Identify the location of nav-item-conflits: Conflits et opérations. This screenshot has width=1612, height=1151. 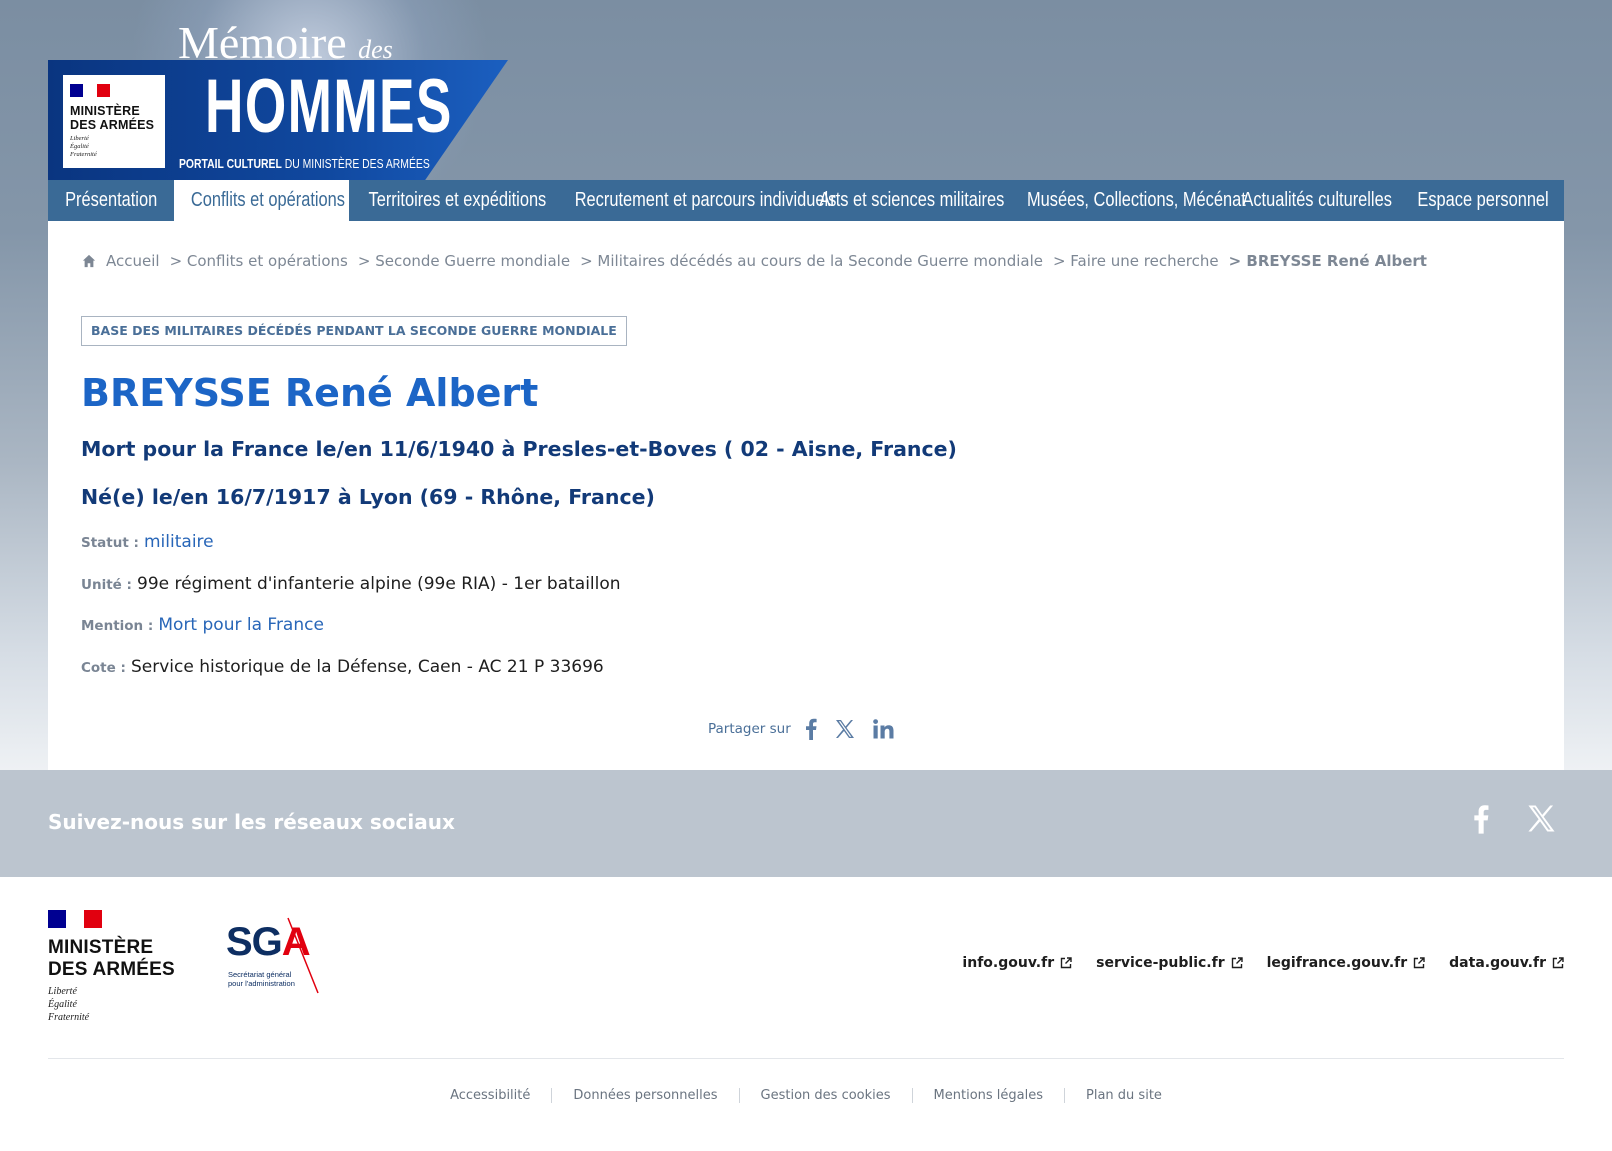
(261, 200).